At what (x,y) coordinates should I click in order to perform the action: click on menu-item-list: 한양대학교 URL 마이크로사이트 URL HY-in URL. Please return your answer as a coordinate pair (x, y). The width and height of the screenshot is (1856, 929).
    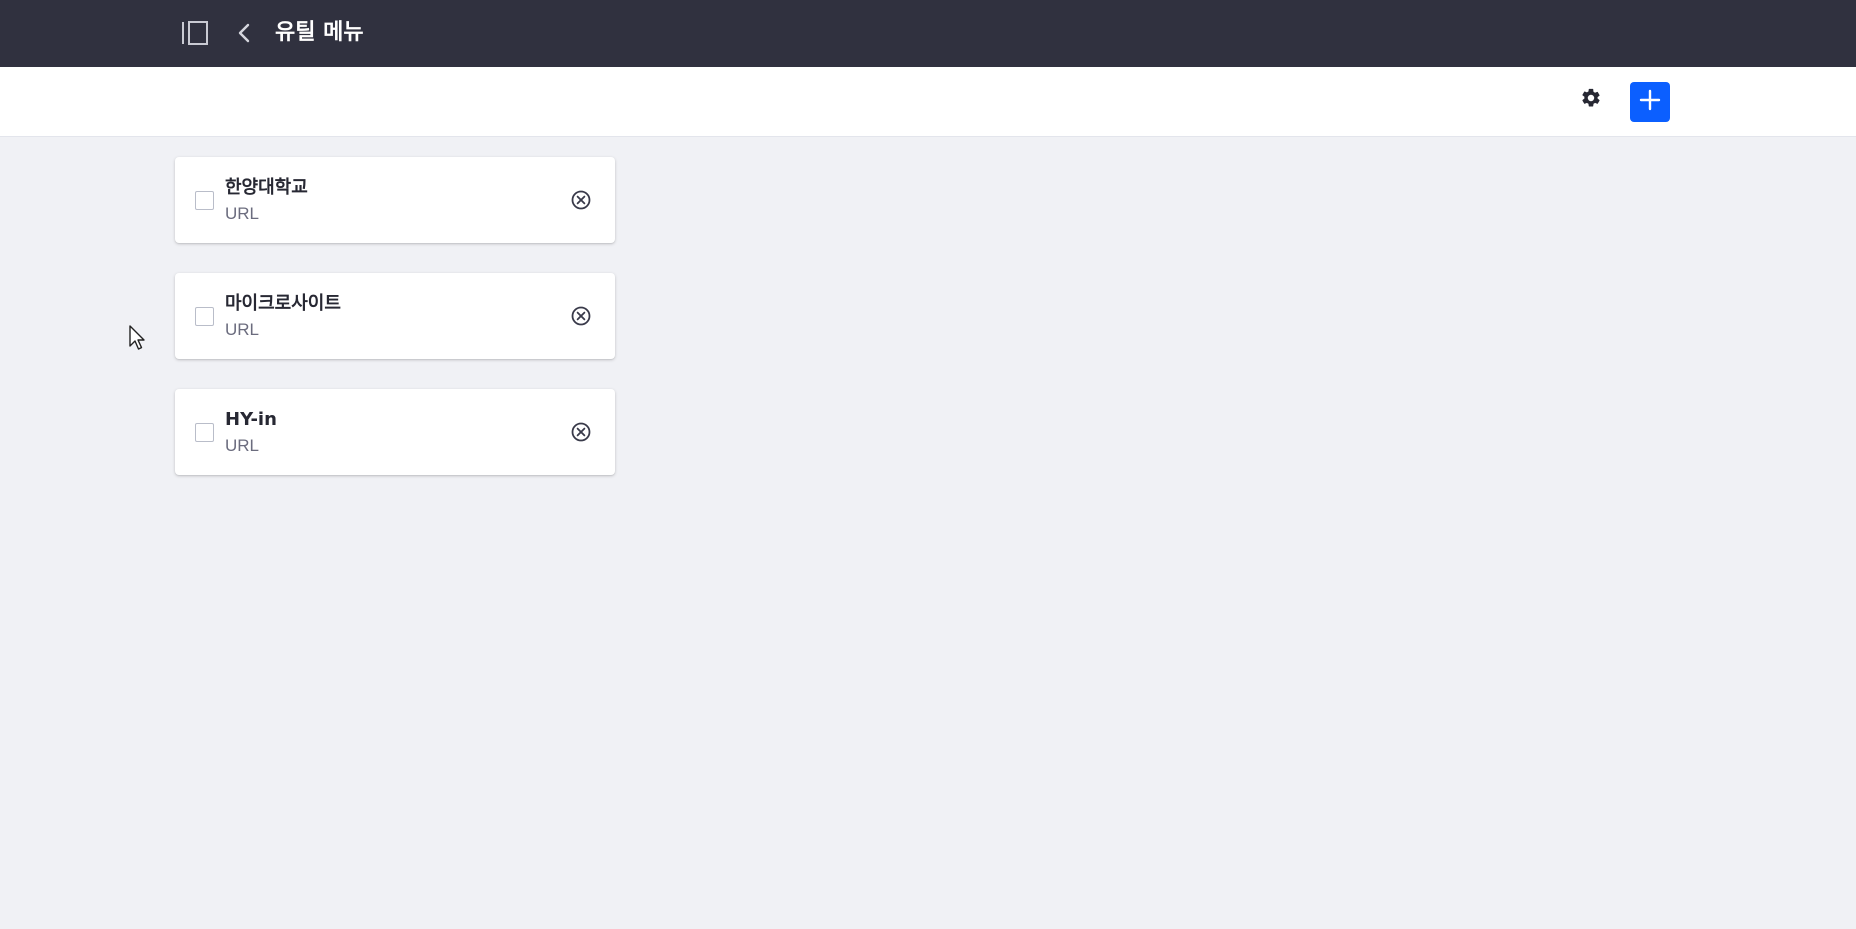
    Looking at the image, I should click on (395, 331).